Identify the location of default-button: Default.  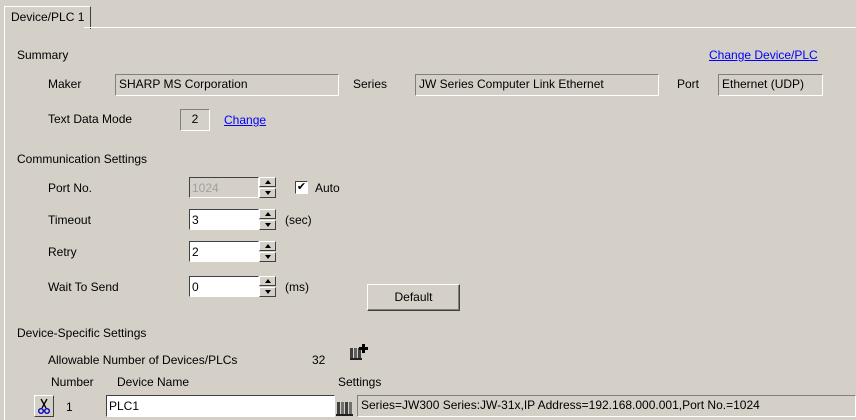
(413, 297).